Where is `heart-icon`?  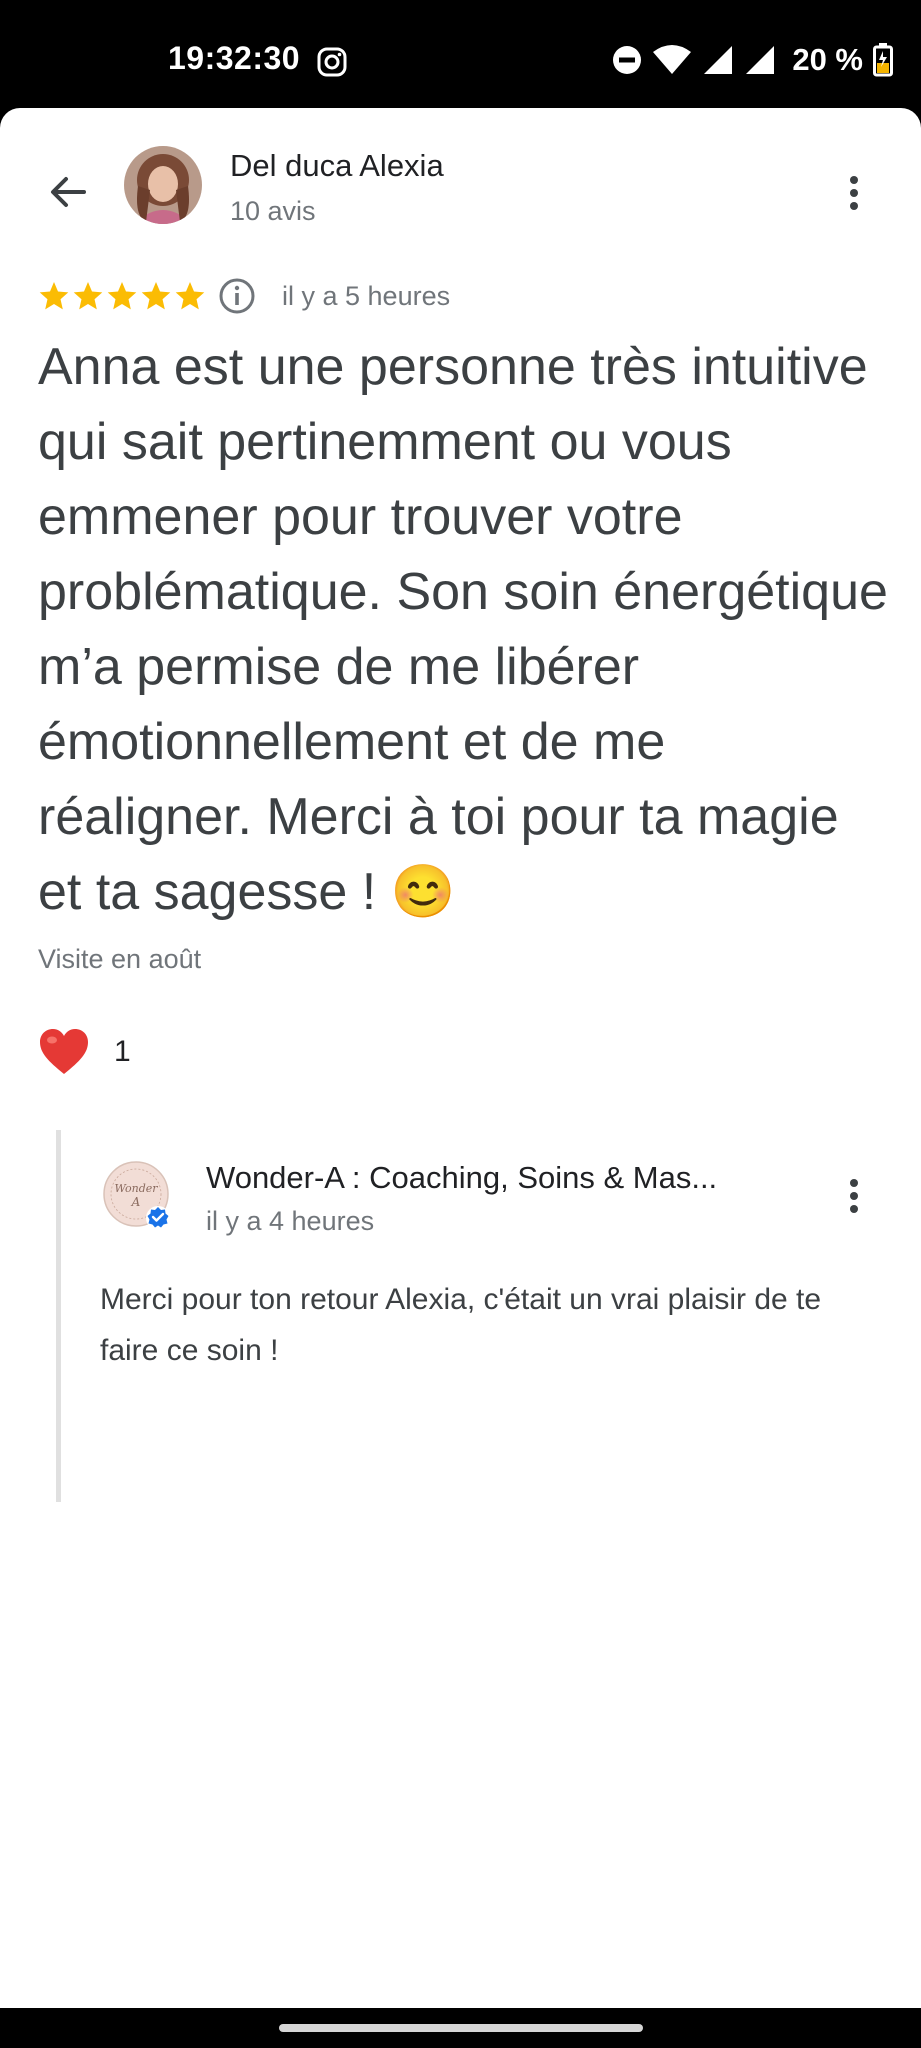 heart-icon is located at coordinates (64, 1051).